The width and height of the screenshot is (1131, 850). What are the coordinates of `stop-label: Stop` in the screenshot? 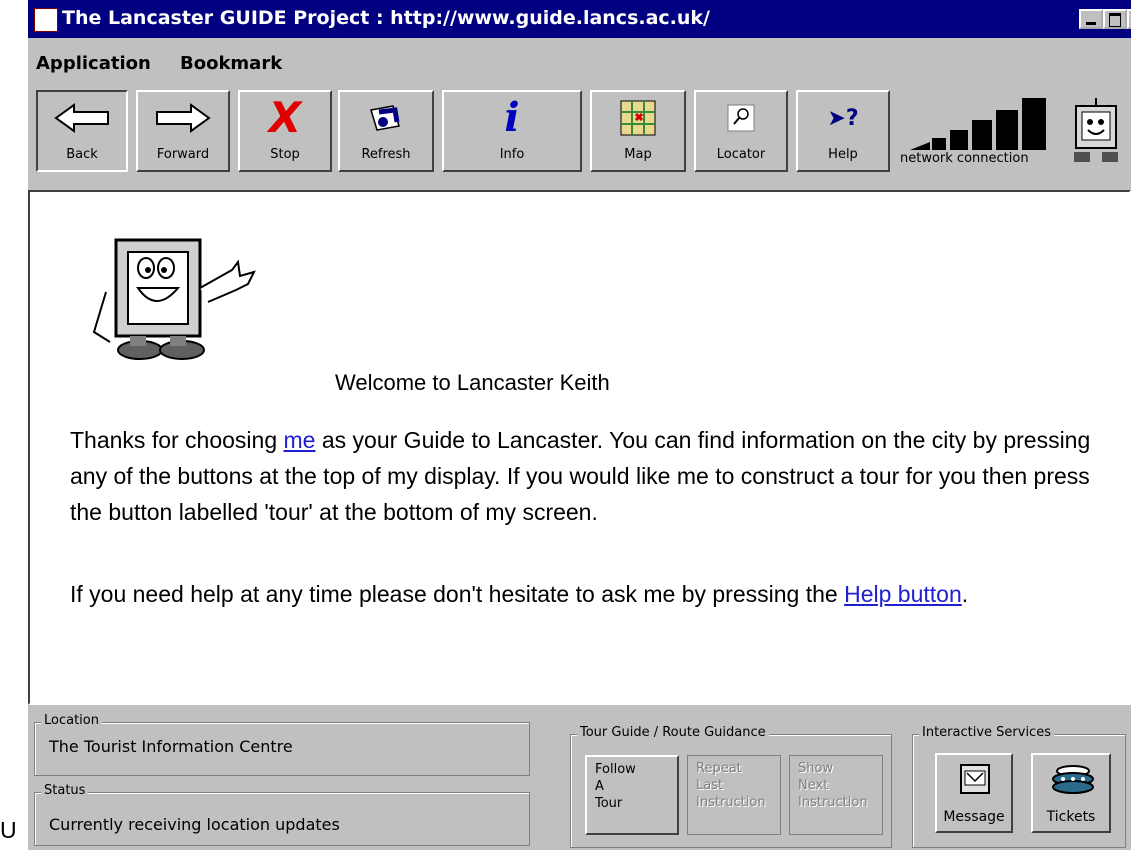 It's located at (285, 154).